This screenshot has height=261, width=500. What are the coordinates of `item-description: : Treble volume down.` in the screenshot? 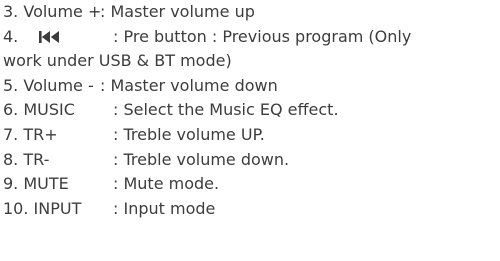 It's located at (201, 159).